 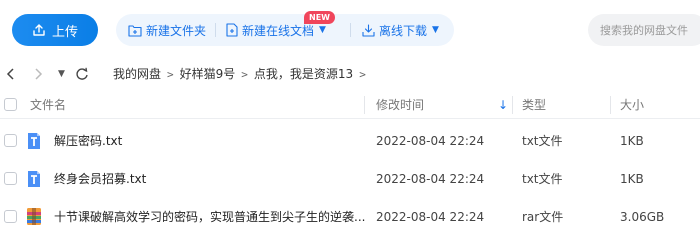 I want to click on column-header-size: 大小, so click(x=632, y=105).